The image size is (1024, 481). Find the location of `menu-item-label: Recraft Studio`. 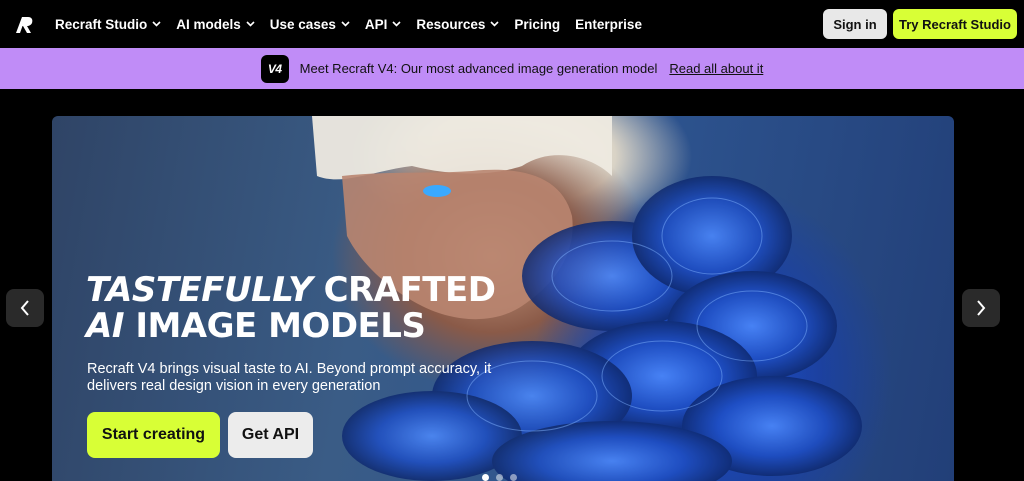

menu-item-label: Recraft Studio is located at coordinates (101, 24).